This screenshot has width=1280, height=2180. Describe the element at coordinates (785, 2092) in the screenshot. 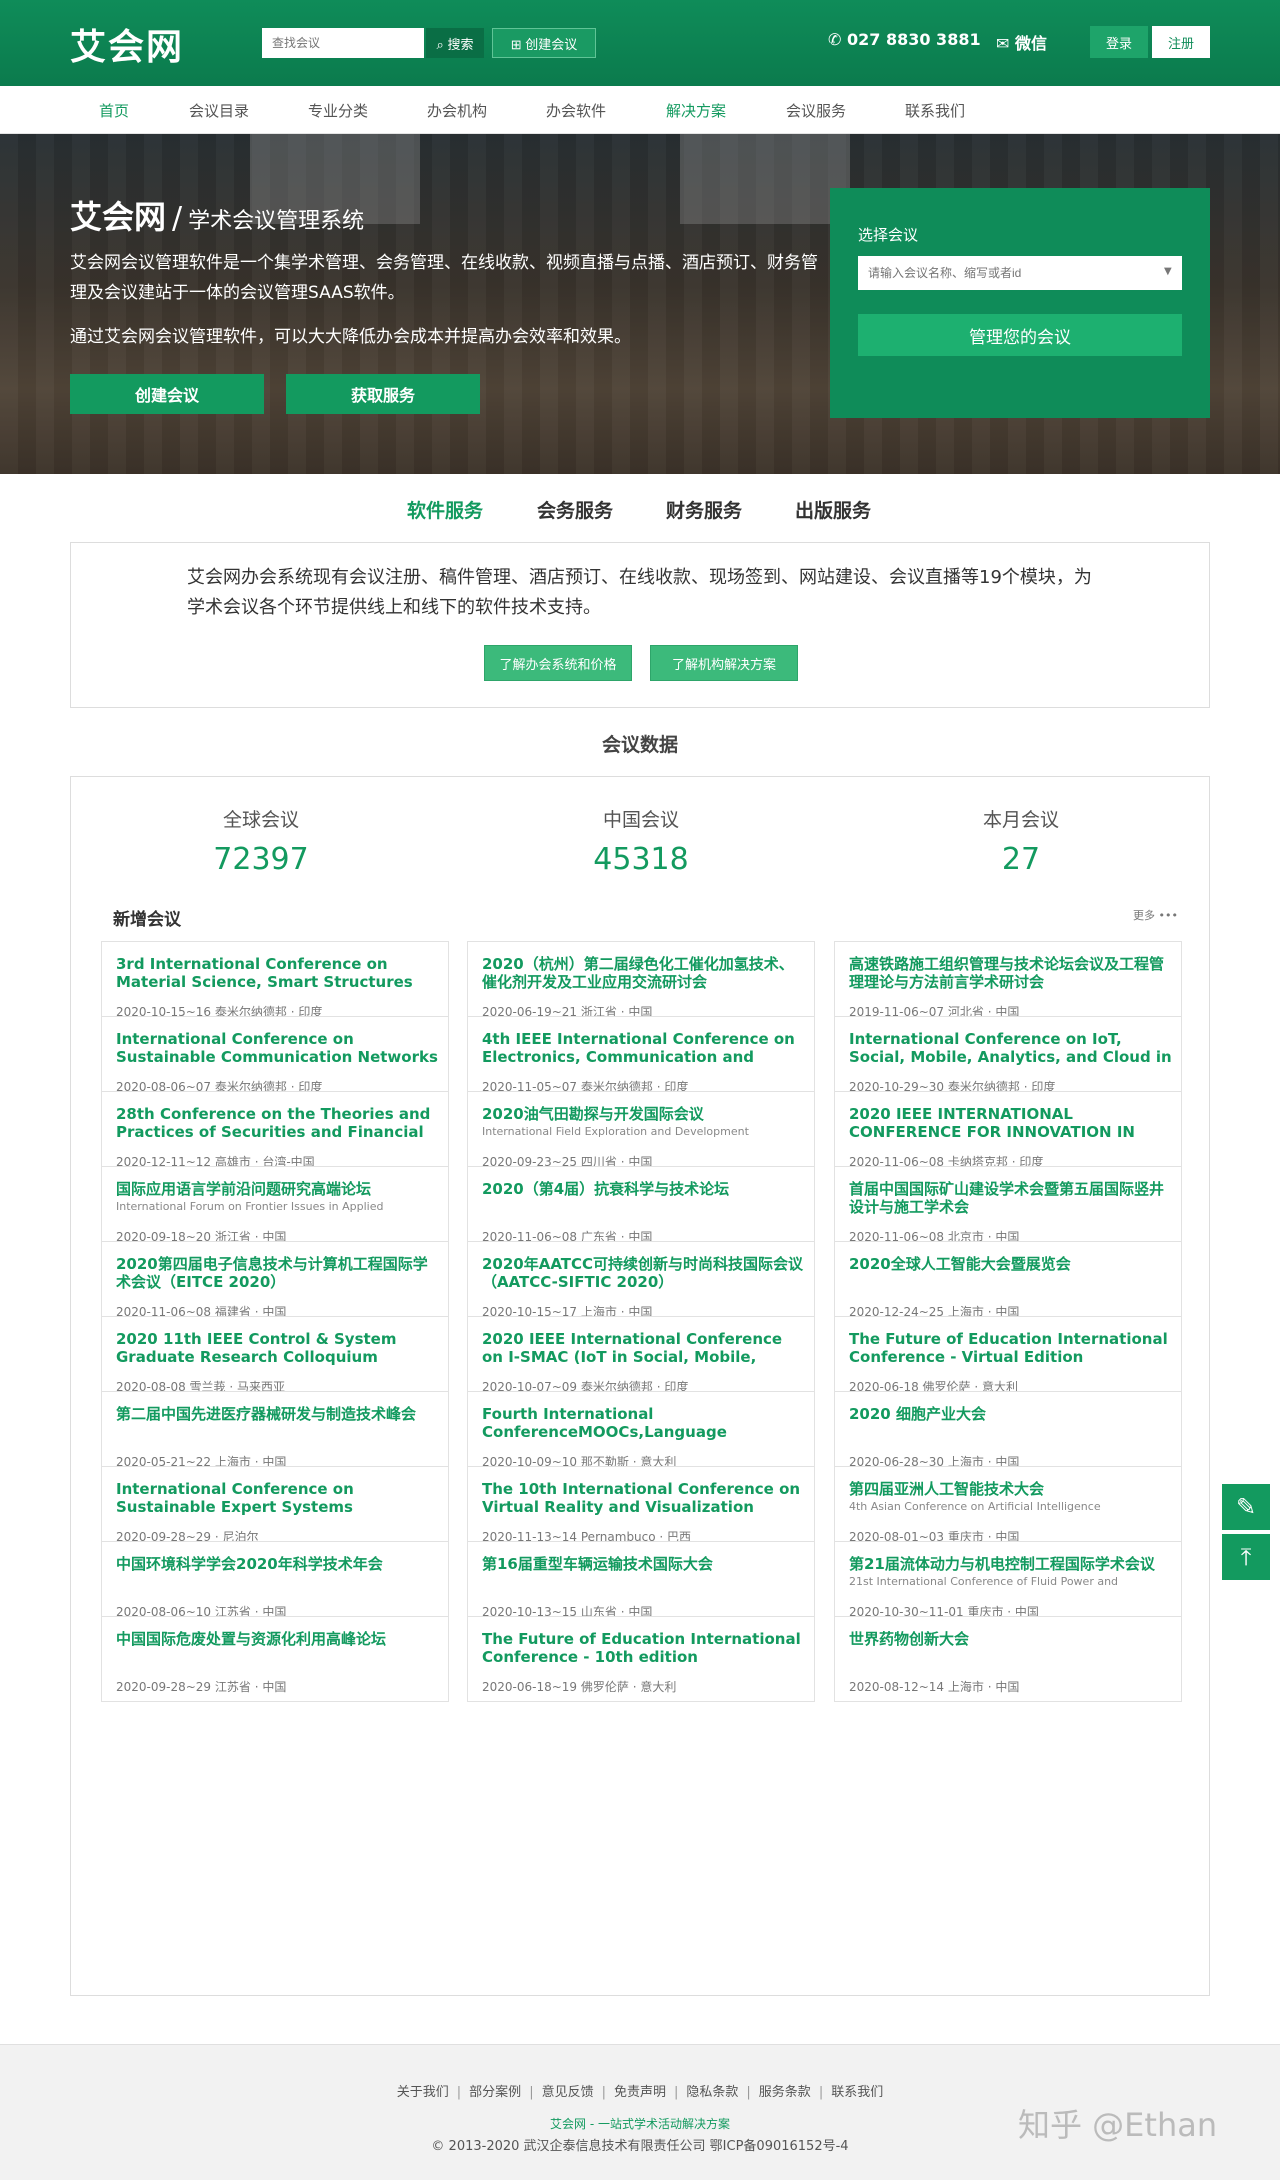

I see `footer-link: 服务条款` at that location.